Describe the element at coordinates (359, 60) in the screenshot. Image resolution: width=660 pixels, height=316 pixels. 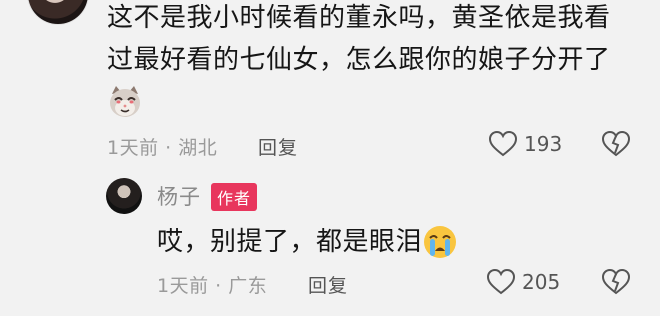
I see `comment-text-line2: 过最好看的七仙女，怎么跟你的娘子分开了` at that location.